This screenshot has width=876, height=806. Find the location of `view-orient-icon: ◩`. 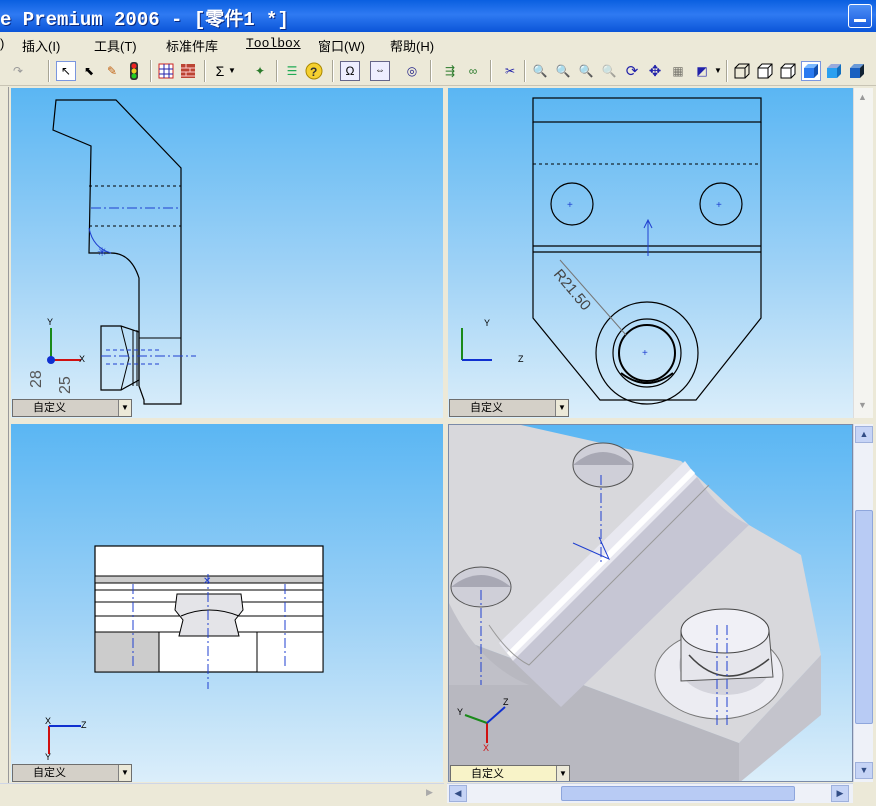

view-orient-icon: ◩ is located at coordinates (702, 71).